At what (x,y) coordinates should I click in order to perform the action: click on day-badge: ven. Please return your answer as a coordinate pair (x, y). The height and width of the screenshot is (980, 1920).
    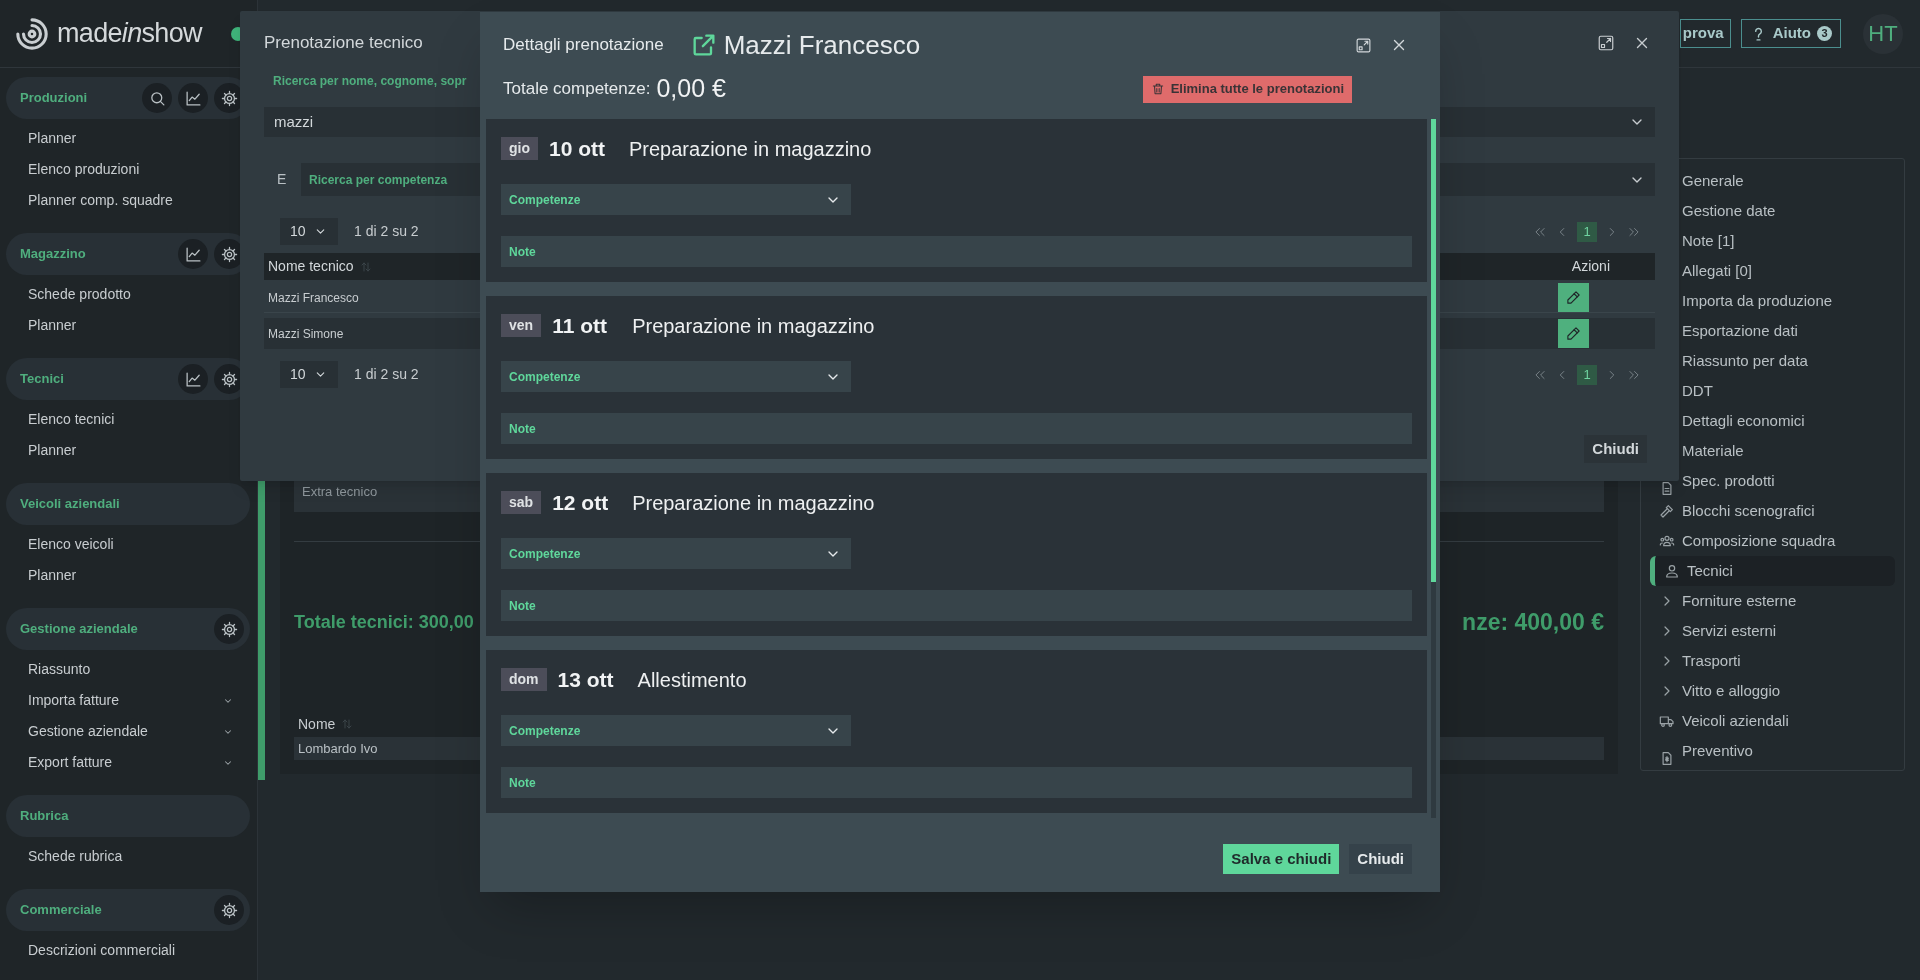
    Looking at the image, I should click on (521, 325).